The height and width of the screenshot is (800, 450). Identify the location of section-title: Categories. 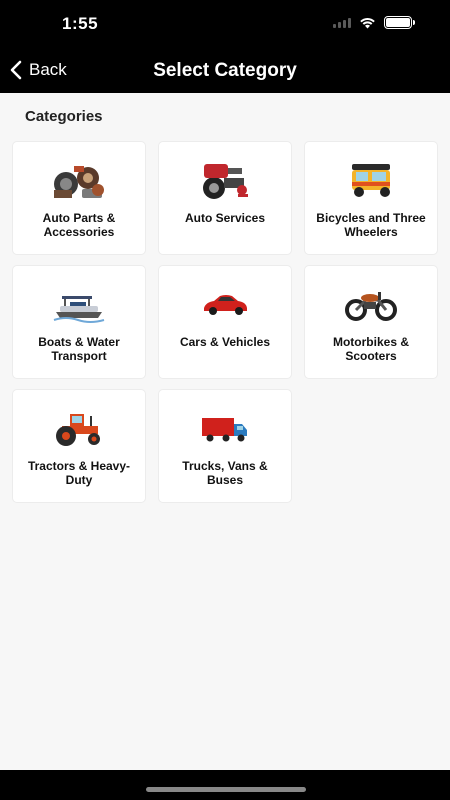
(64, 116).